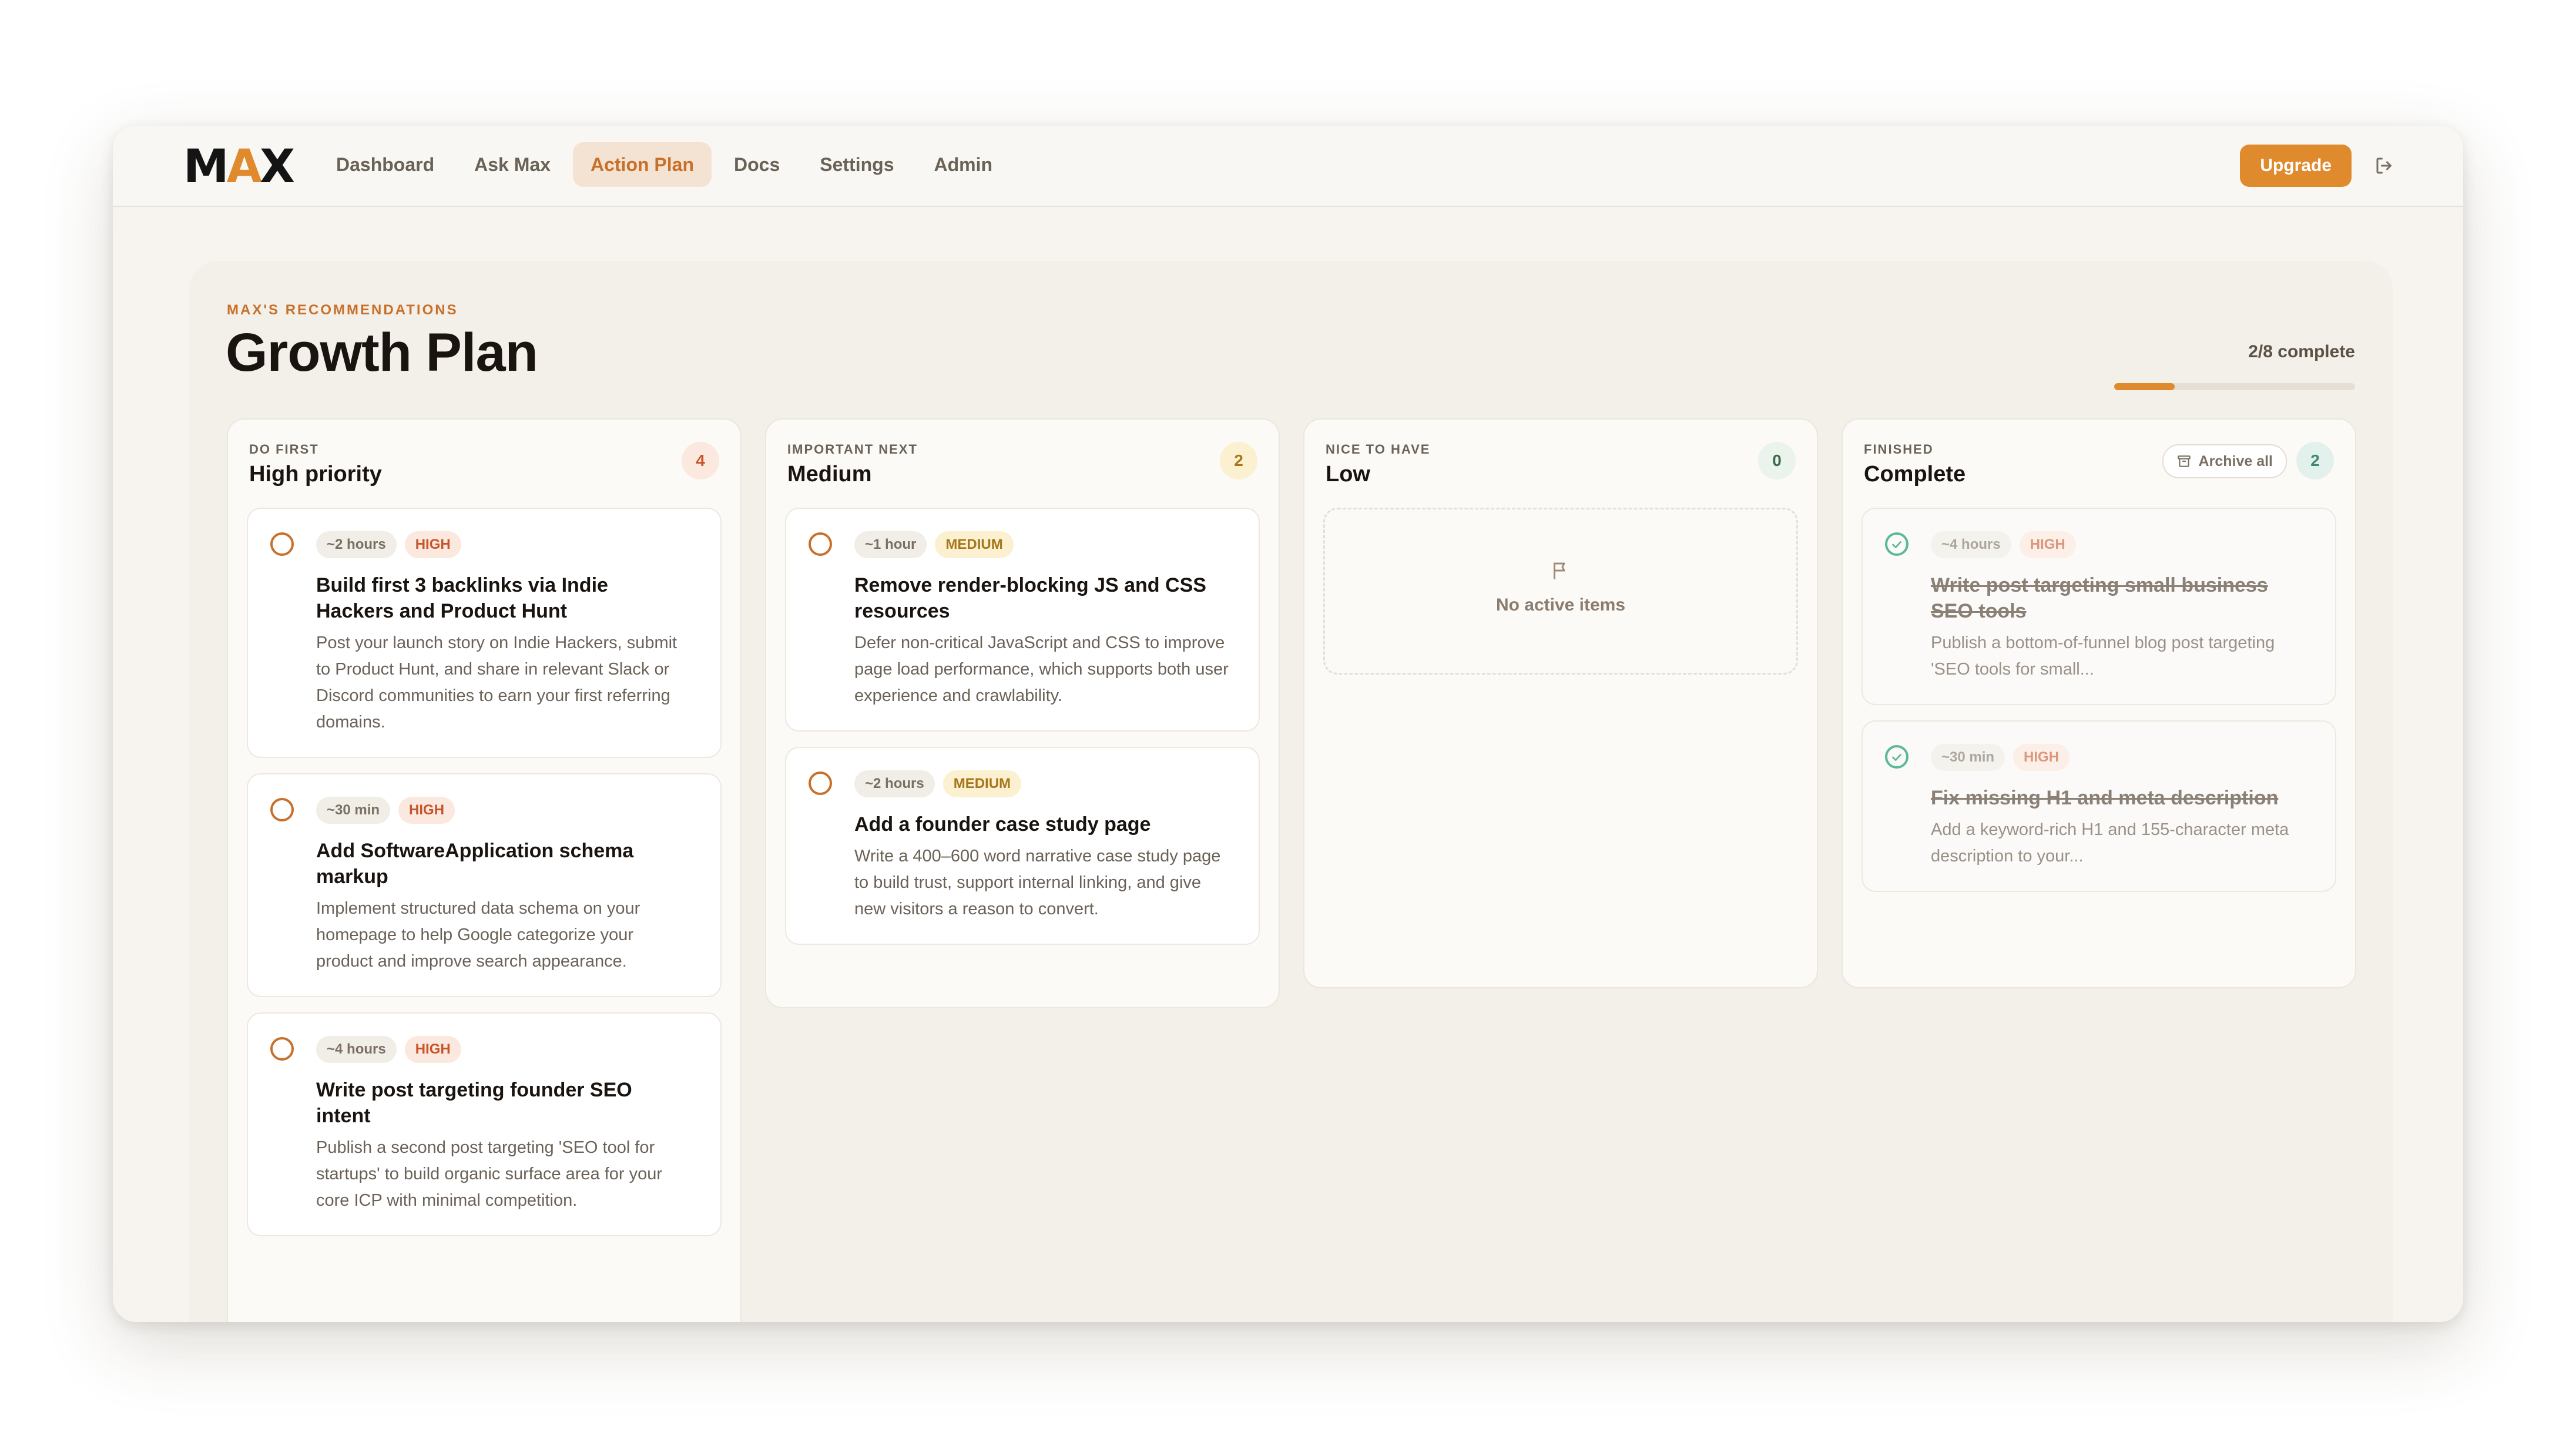 This screenshot has width=2576, height=1449. What do you see at coordinates (1899, 450) in the screenshot?
I see `column-eyebrow: FINISHED` at bounding box center [1899, 450].